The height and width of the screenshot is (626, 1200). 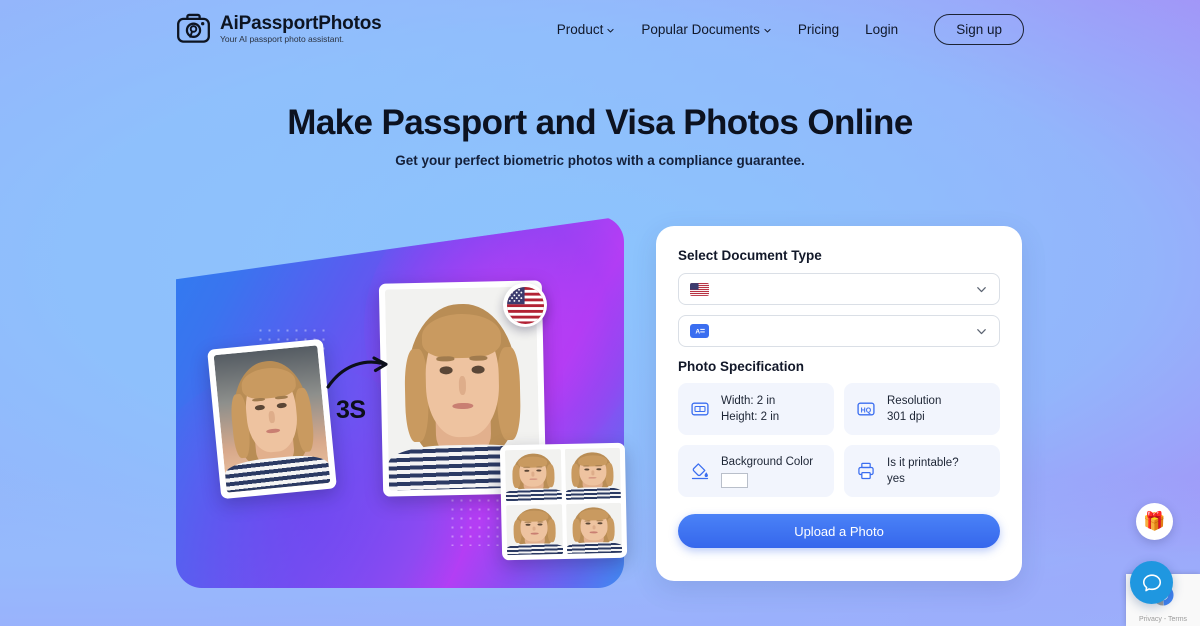 I want to click on spec-dimensions-height: Height: 2 in, so click(x=750, y=417).